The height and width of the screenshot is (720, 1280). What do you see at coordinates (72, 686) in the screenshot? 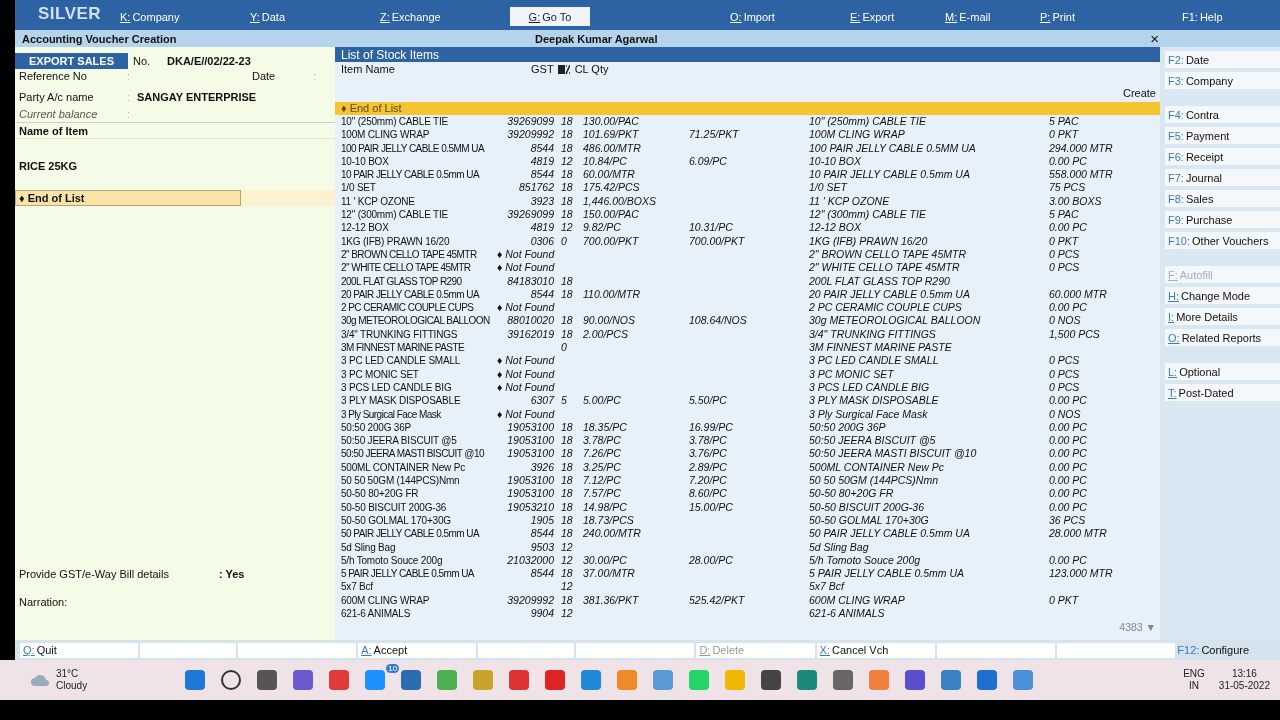
I see `weather-label: Cloudy` at bounding box center [72, 686].